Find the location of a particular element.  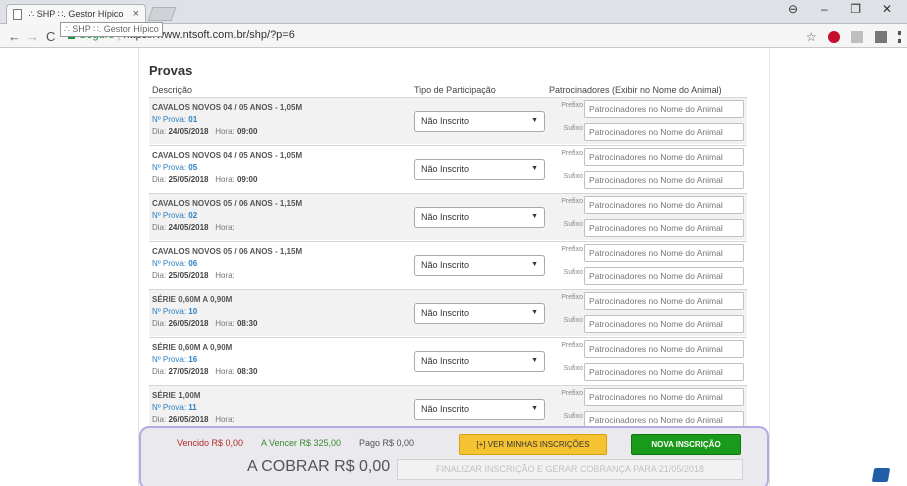

prova-data: Dia: 26/05/2018 Hora: 08:30 is located at coordinates (205, 323).